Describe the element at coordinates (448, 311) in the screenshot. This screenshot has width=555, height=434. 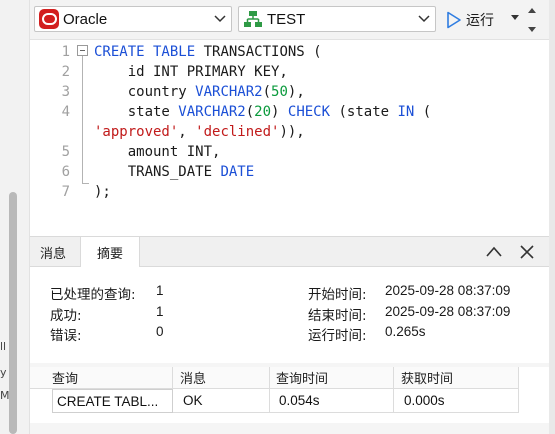
I see `end-time-value: 2025-09-28 08:37:09` at that location.